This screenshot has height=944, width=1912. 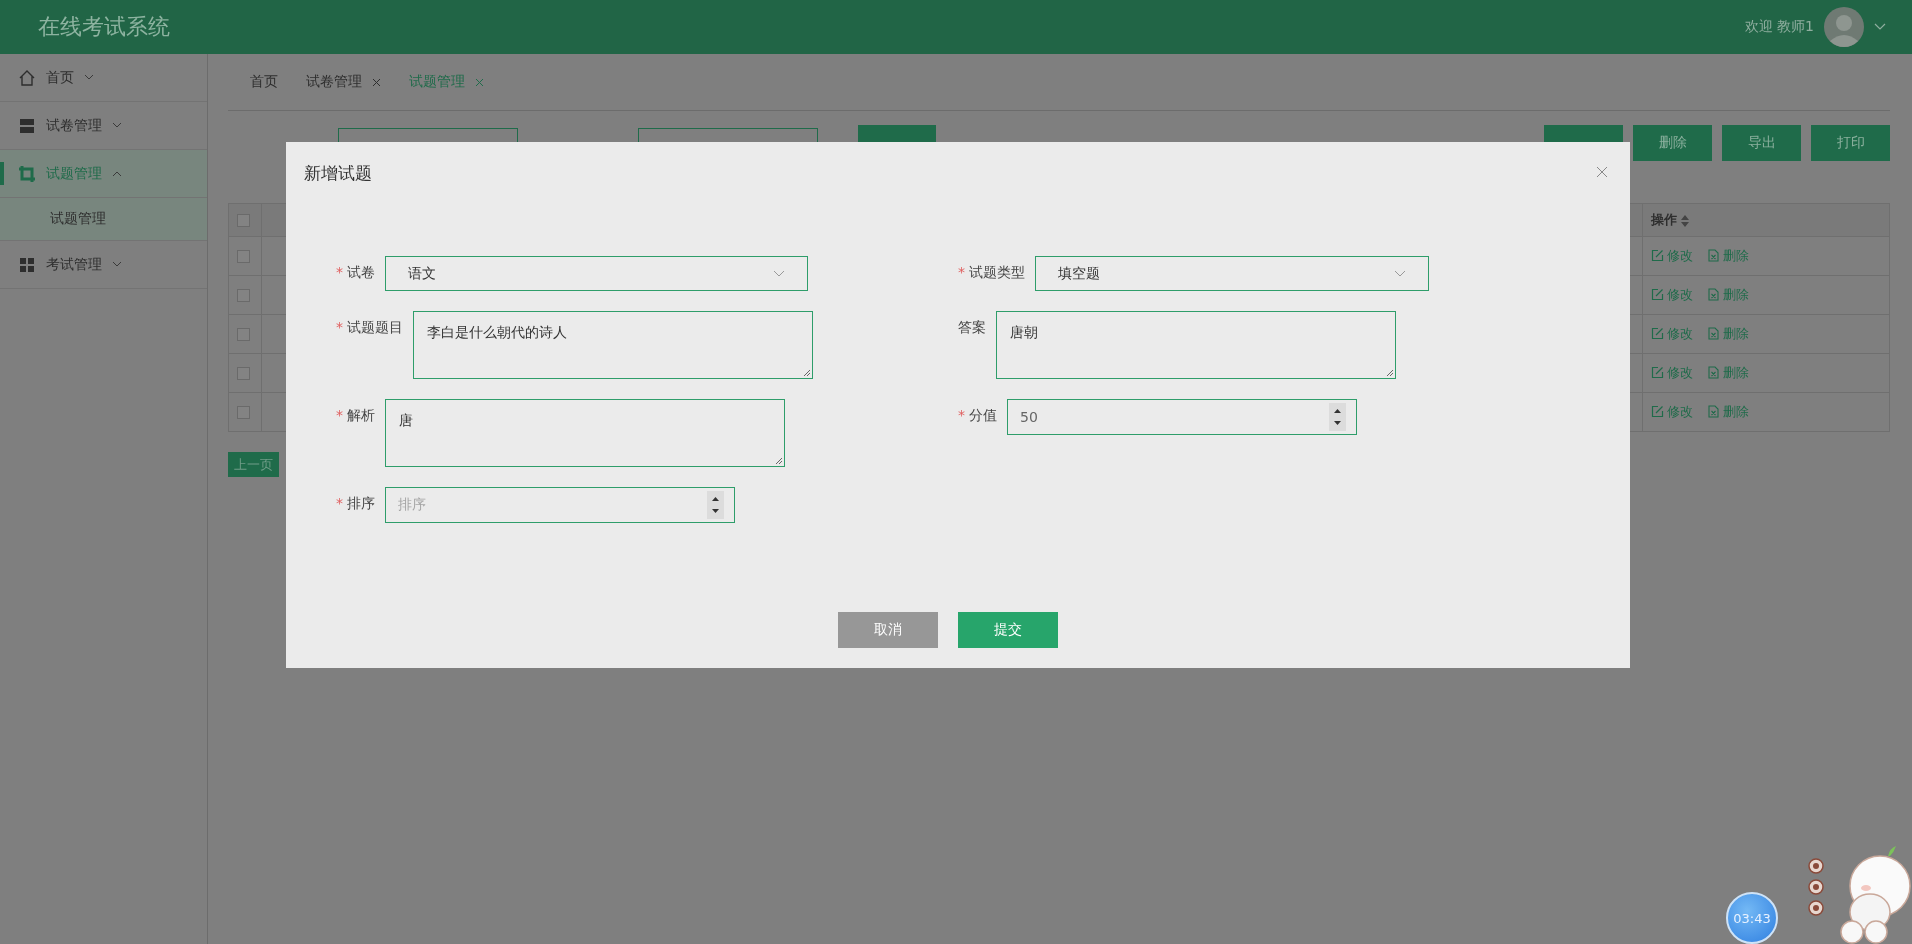 I want to click on cancel-button: 取消, so click(x=888, y=630).